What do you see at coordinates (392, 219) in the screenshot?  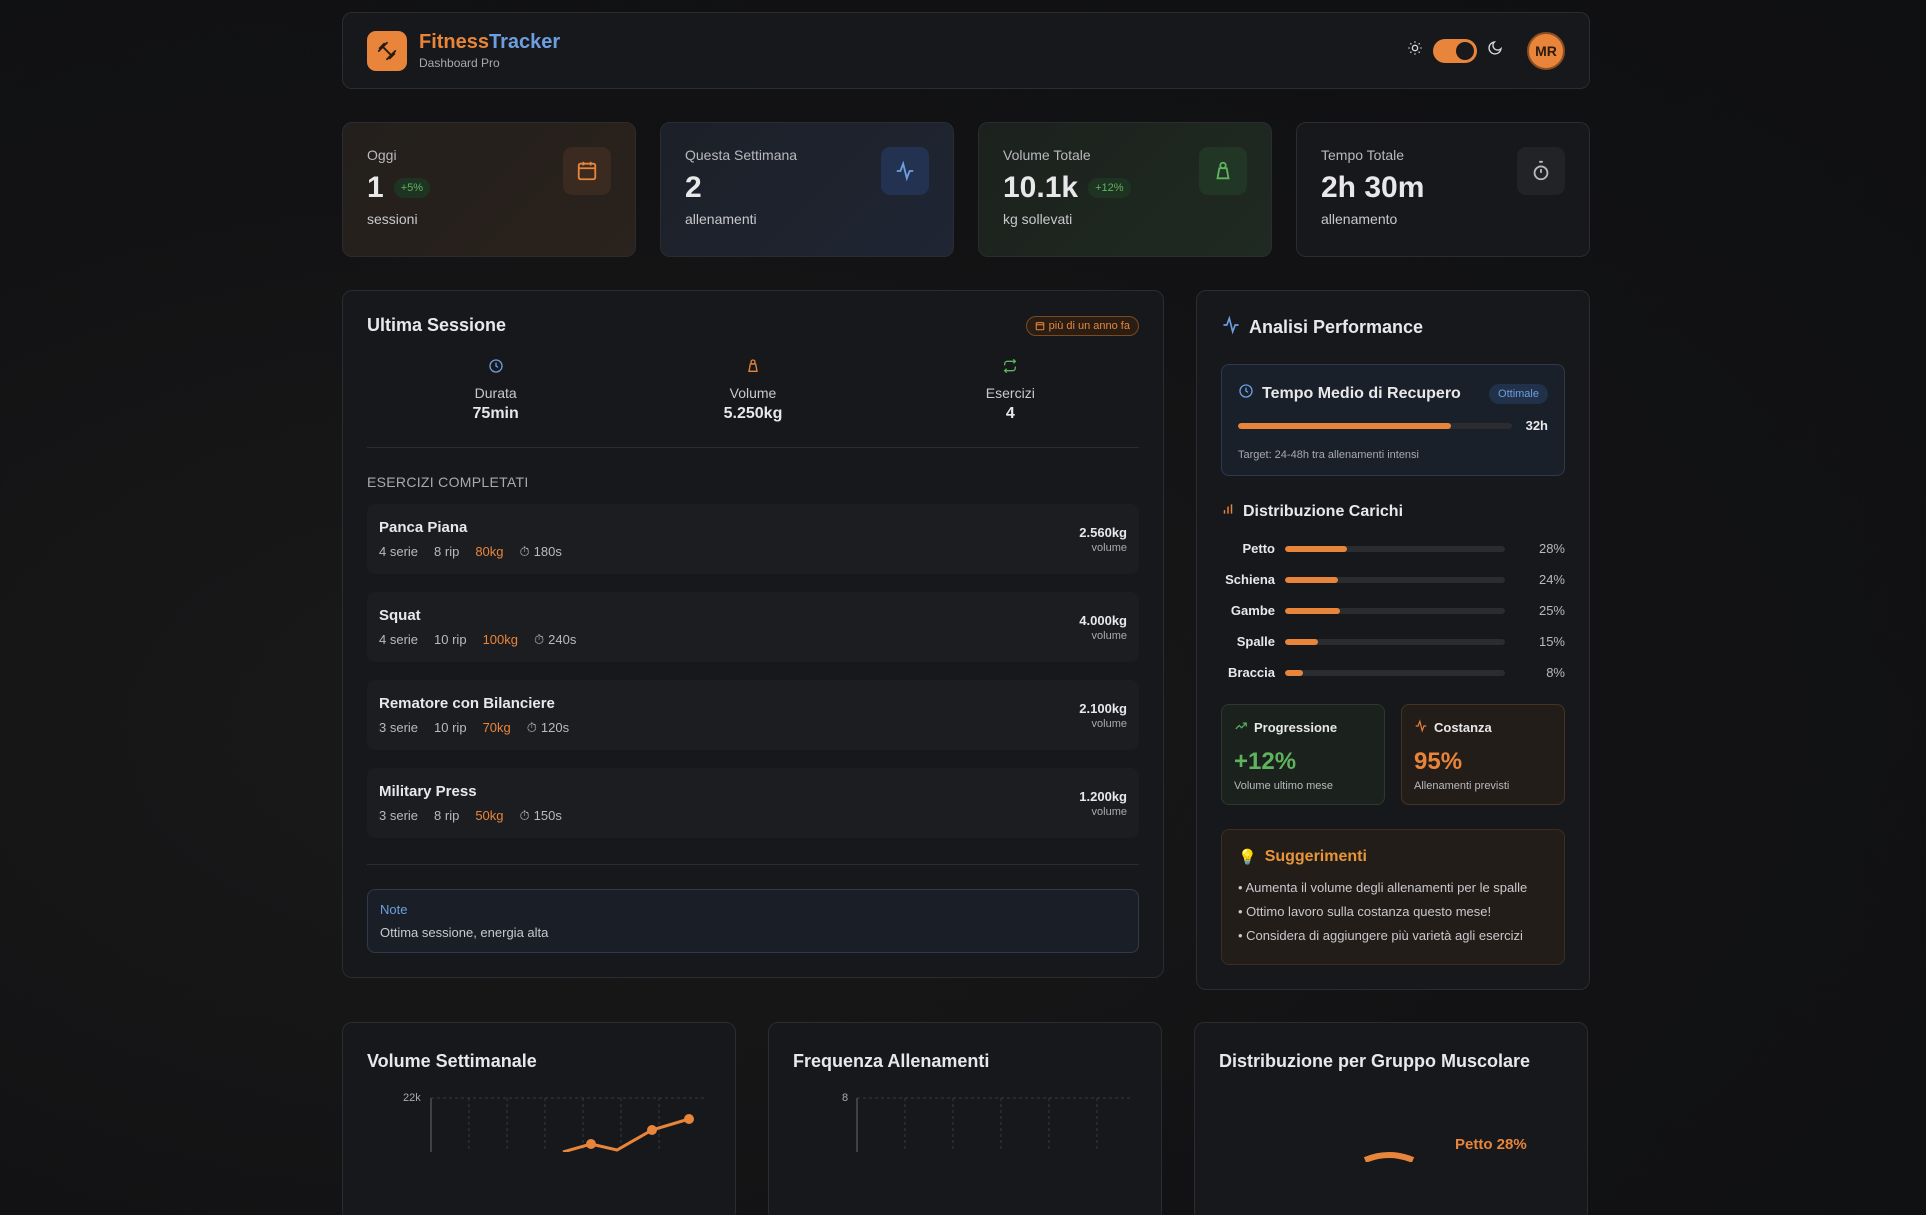 I see `stat-sub: sessioni` at bounding box center [392, 219].